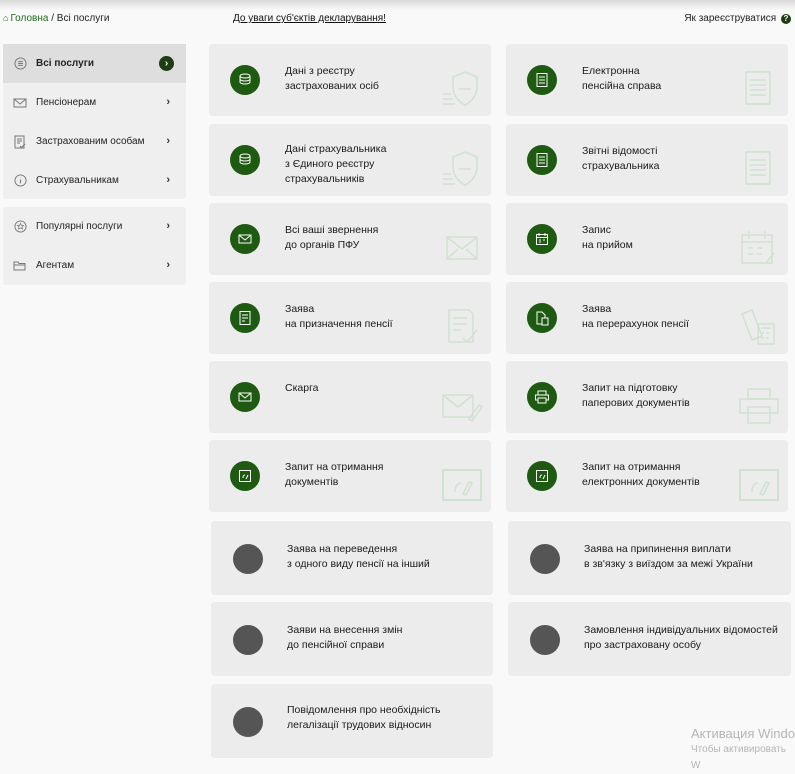 The image size is (795, 774). I want to click on report-icon, so click(542, 160).